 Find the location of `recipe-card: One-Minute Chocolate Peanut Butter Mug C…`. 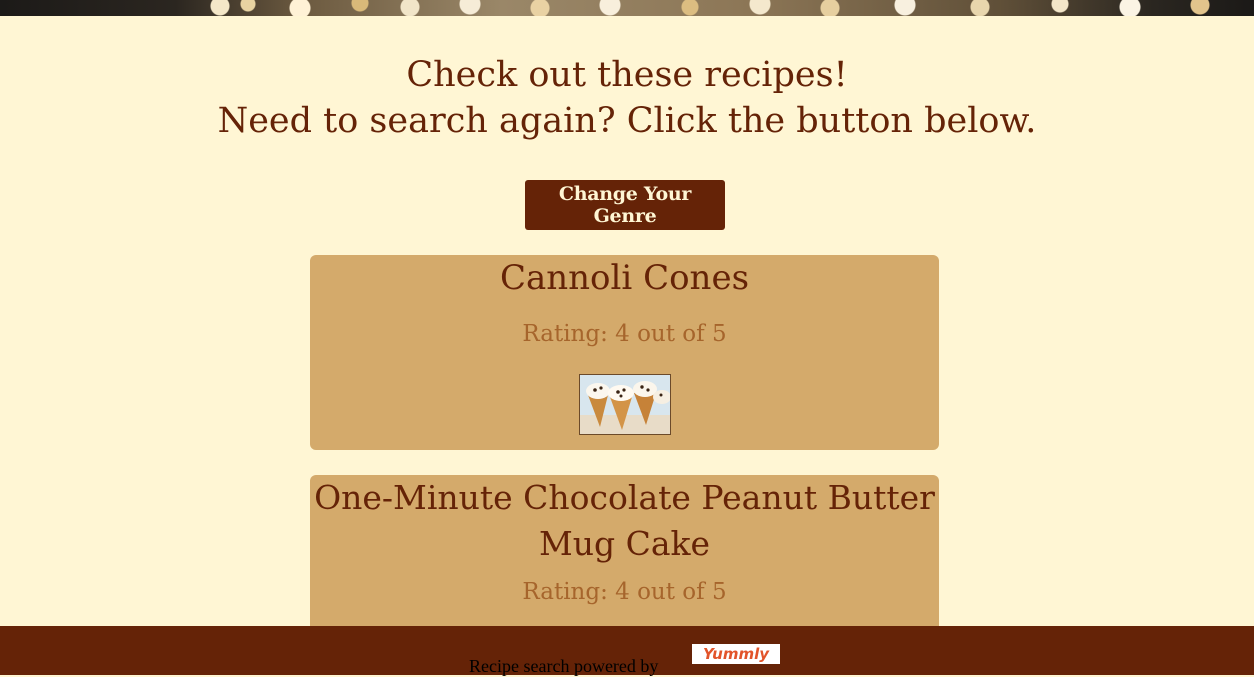

recipe-card: One-Minute Chocolate Peanut Butter Mug C… is located at coordinates (624, 562).